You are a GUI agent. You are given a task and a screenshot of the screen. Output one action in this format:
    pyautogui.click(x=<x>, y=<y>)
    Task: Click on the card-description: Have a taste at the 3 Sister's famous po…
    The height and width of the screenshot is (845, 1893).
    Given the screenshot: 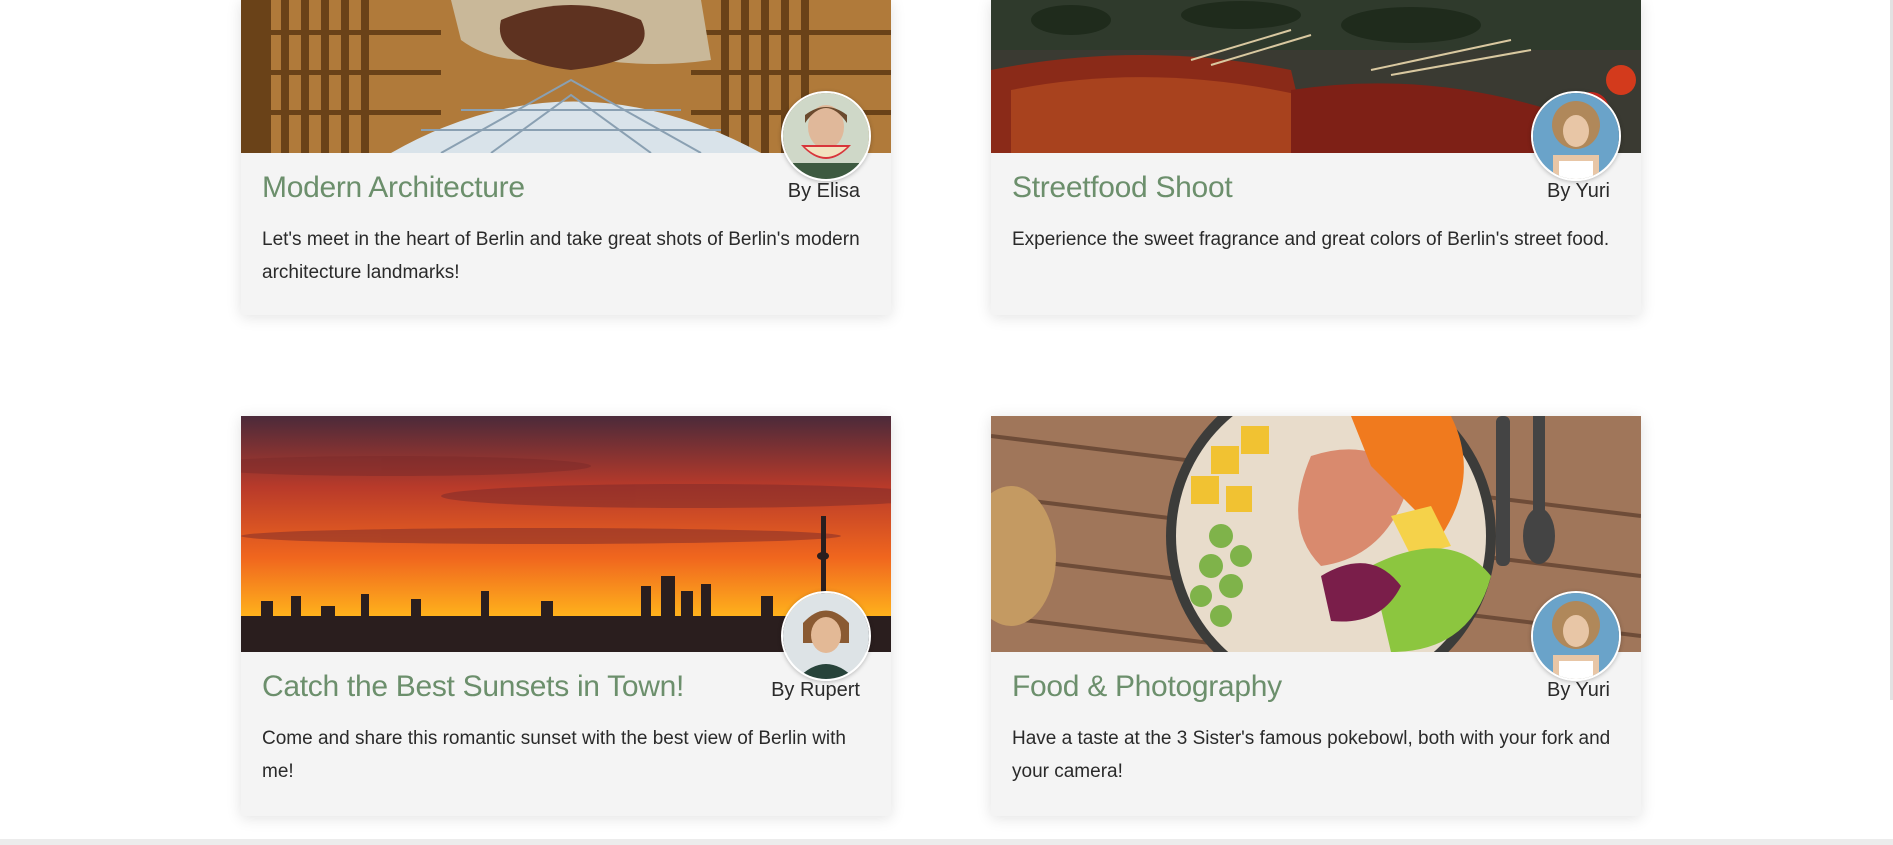 What is the action you would take?
    pyautogui.click(x=1311, y=755)
    